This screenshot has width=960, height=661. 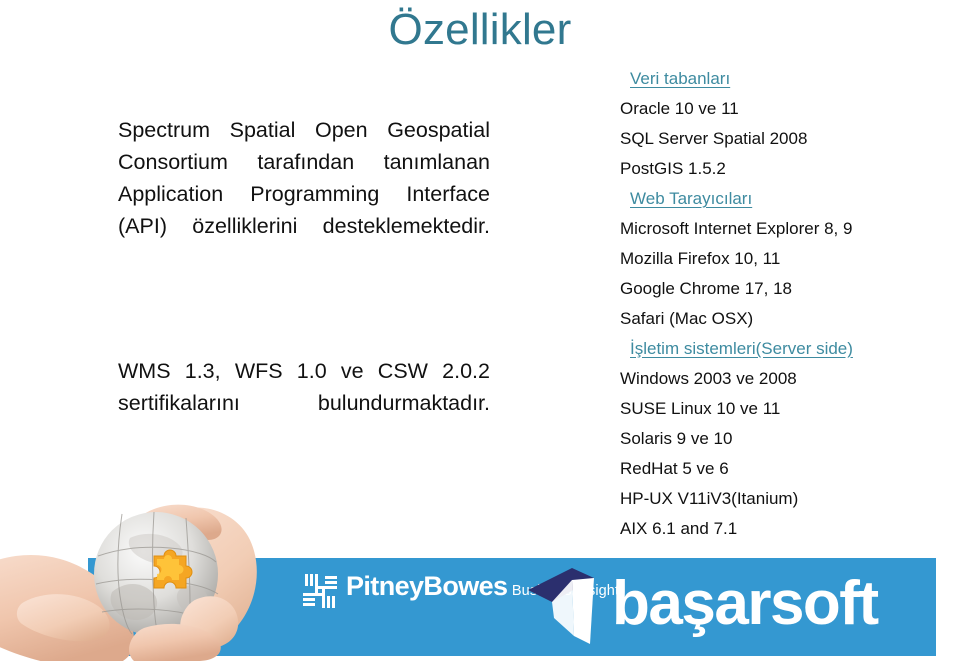 I want to click on list-item: Microsoft Internet Explorer 8, 9, so click(x=736, y=228).